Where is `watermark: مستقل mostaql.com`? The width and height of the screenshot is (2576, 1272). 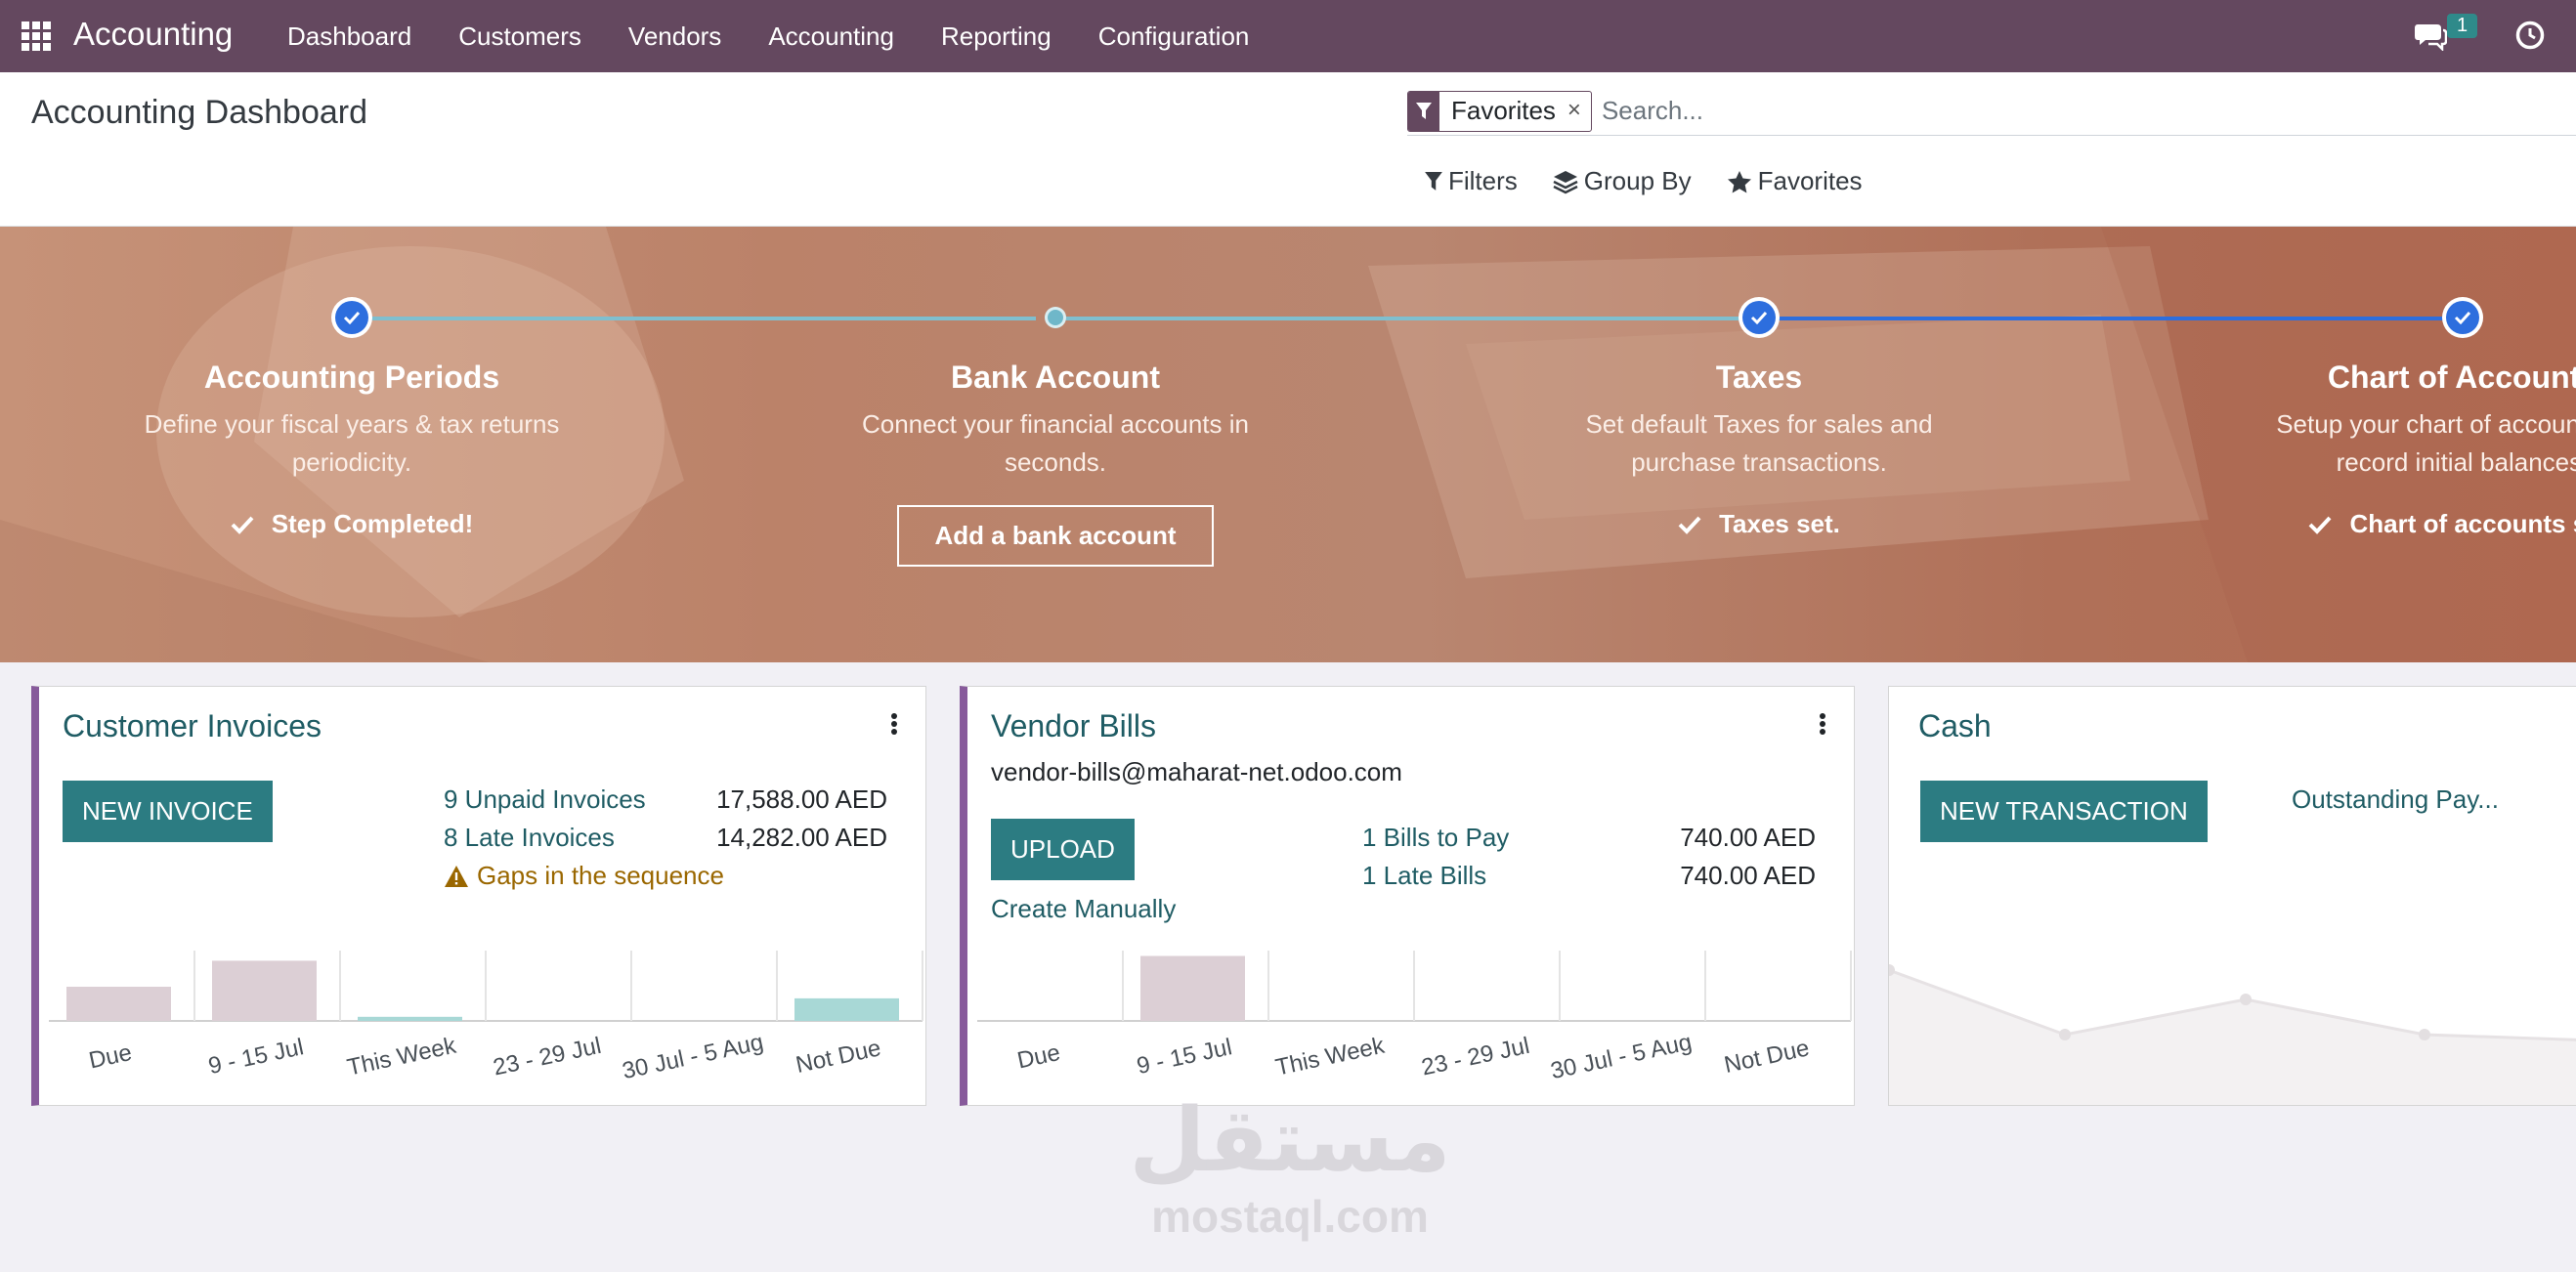
watermark: مستقل mostaql.com is located at coordinates (1290, 1167).